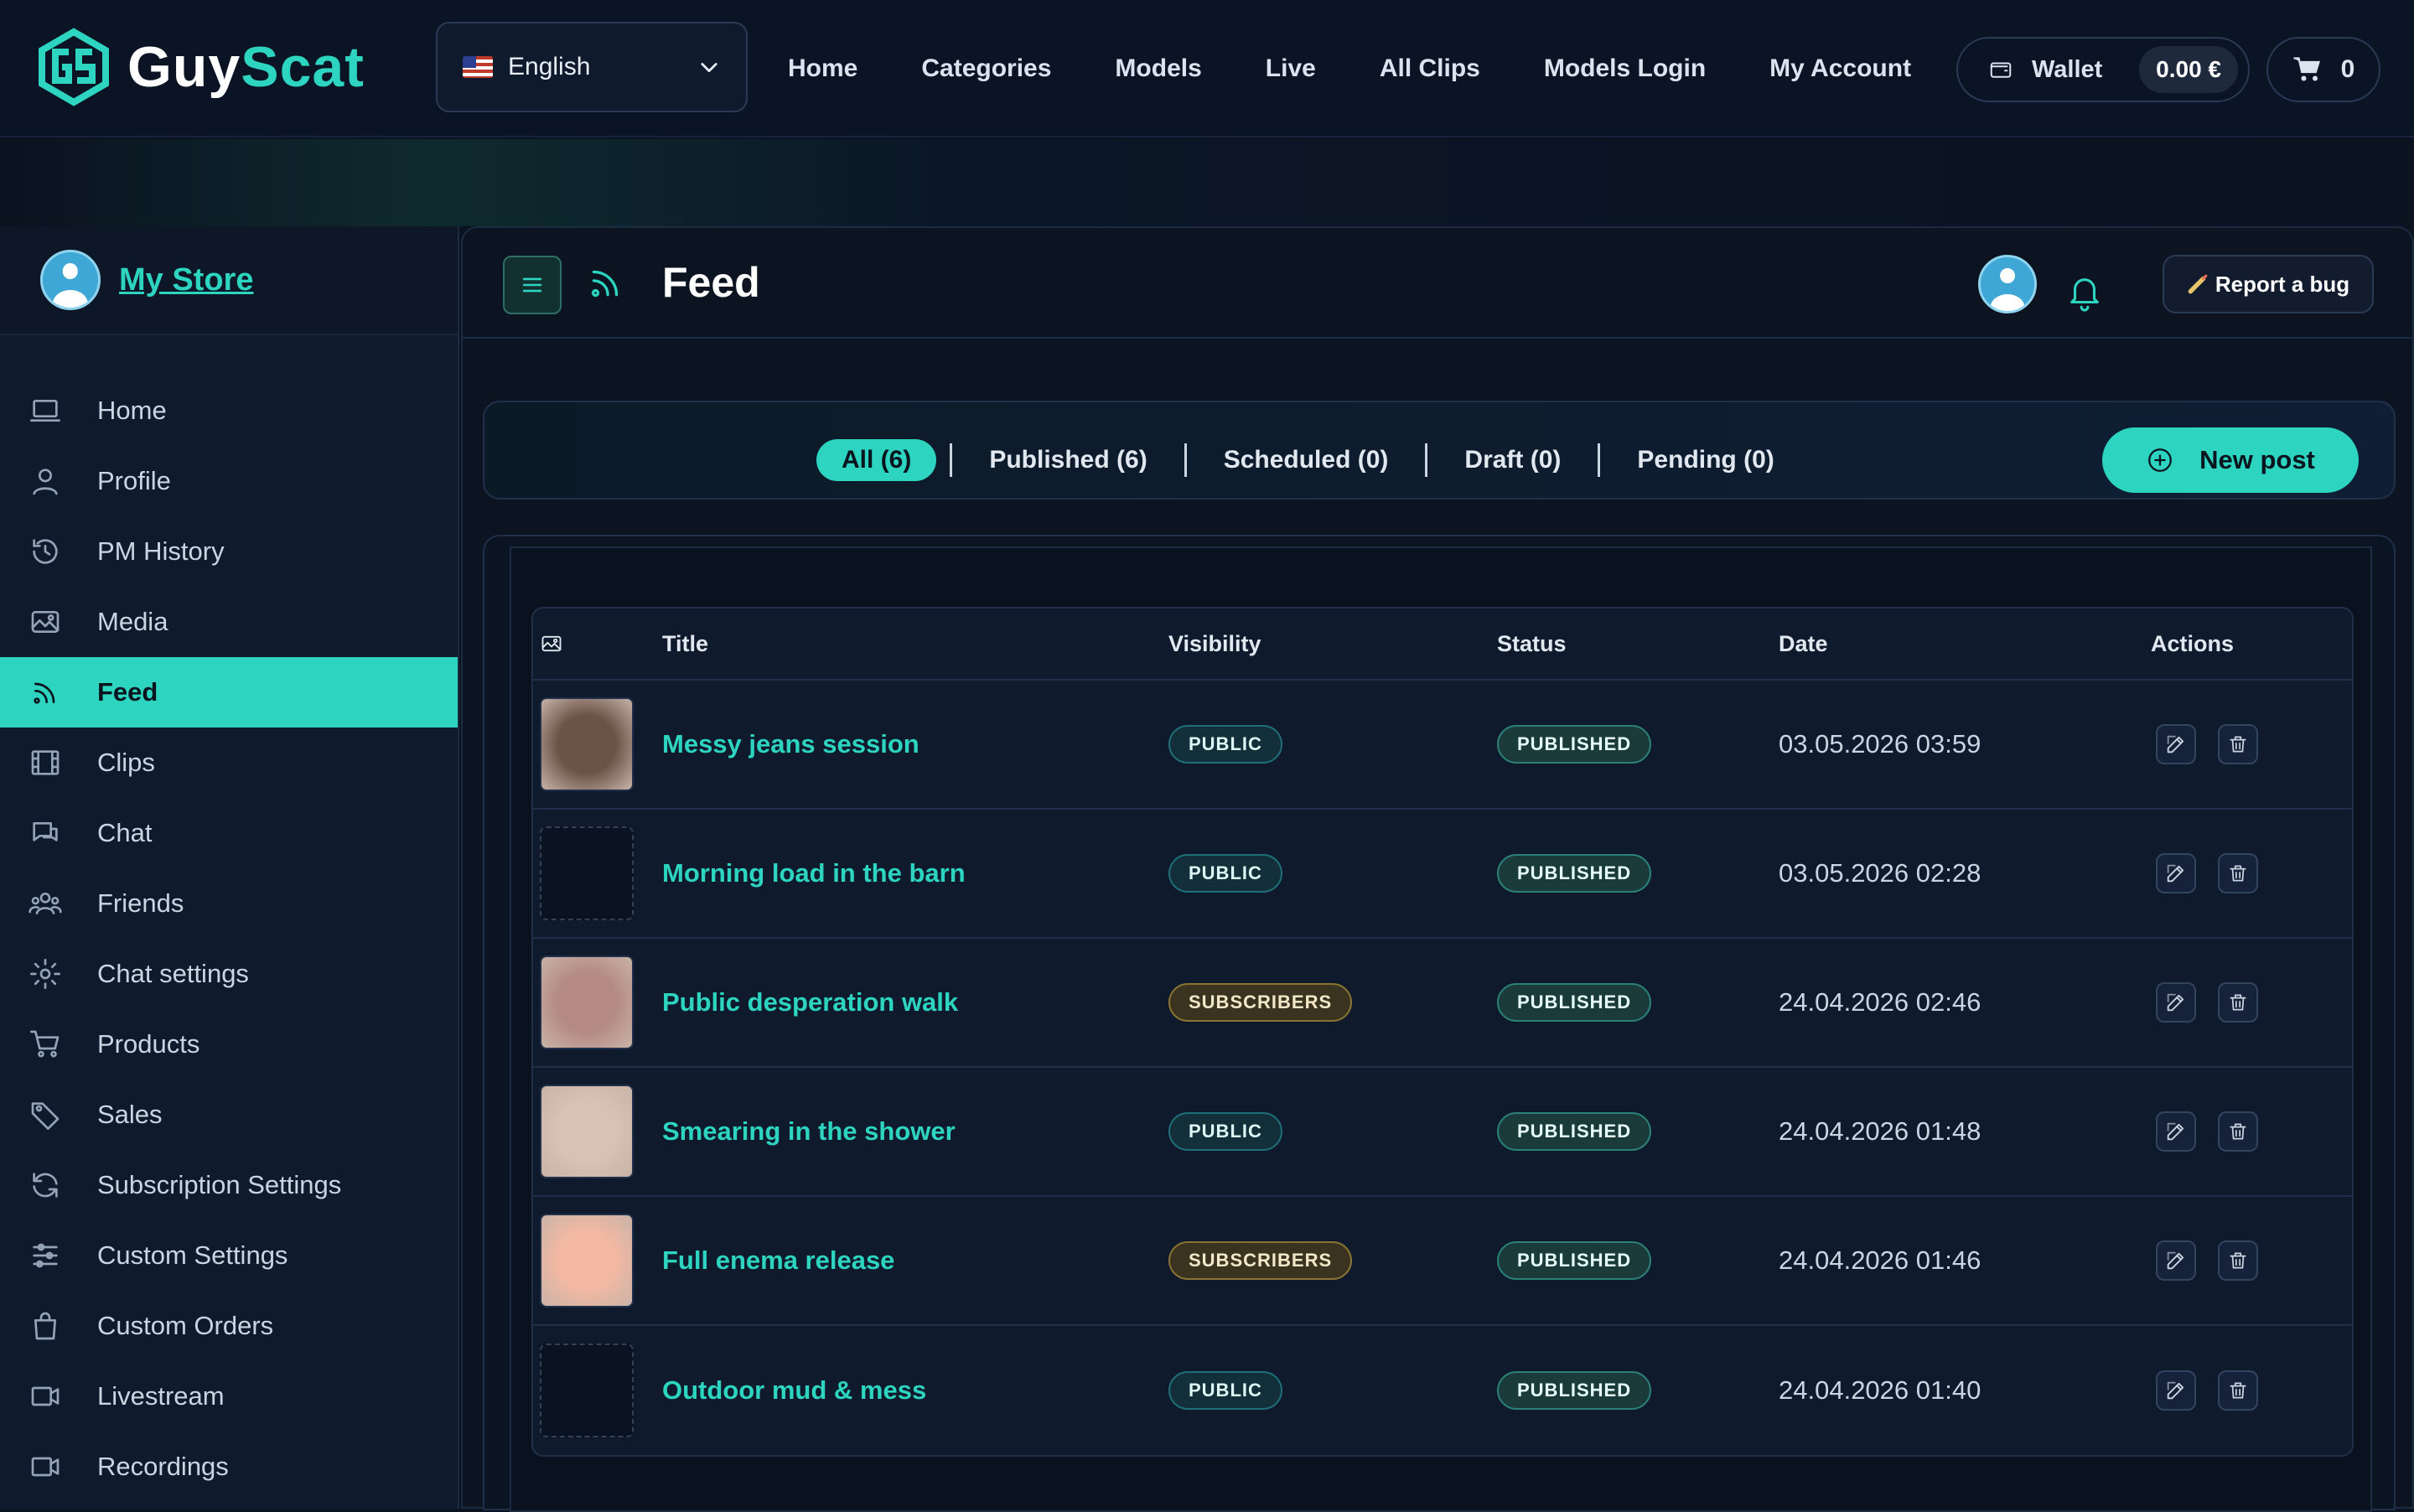  I want to click on post-title-link: Full enema release, so click(778, 1260).